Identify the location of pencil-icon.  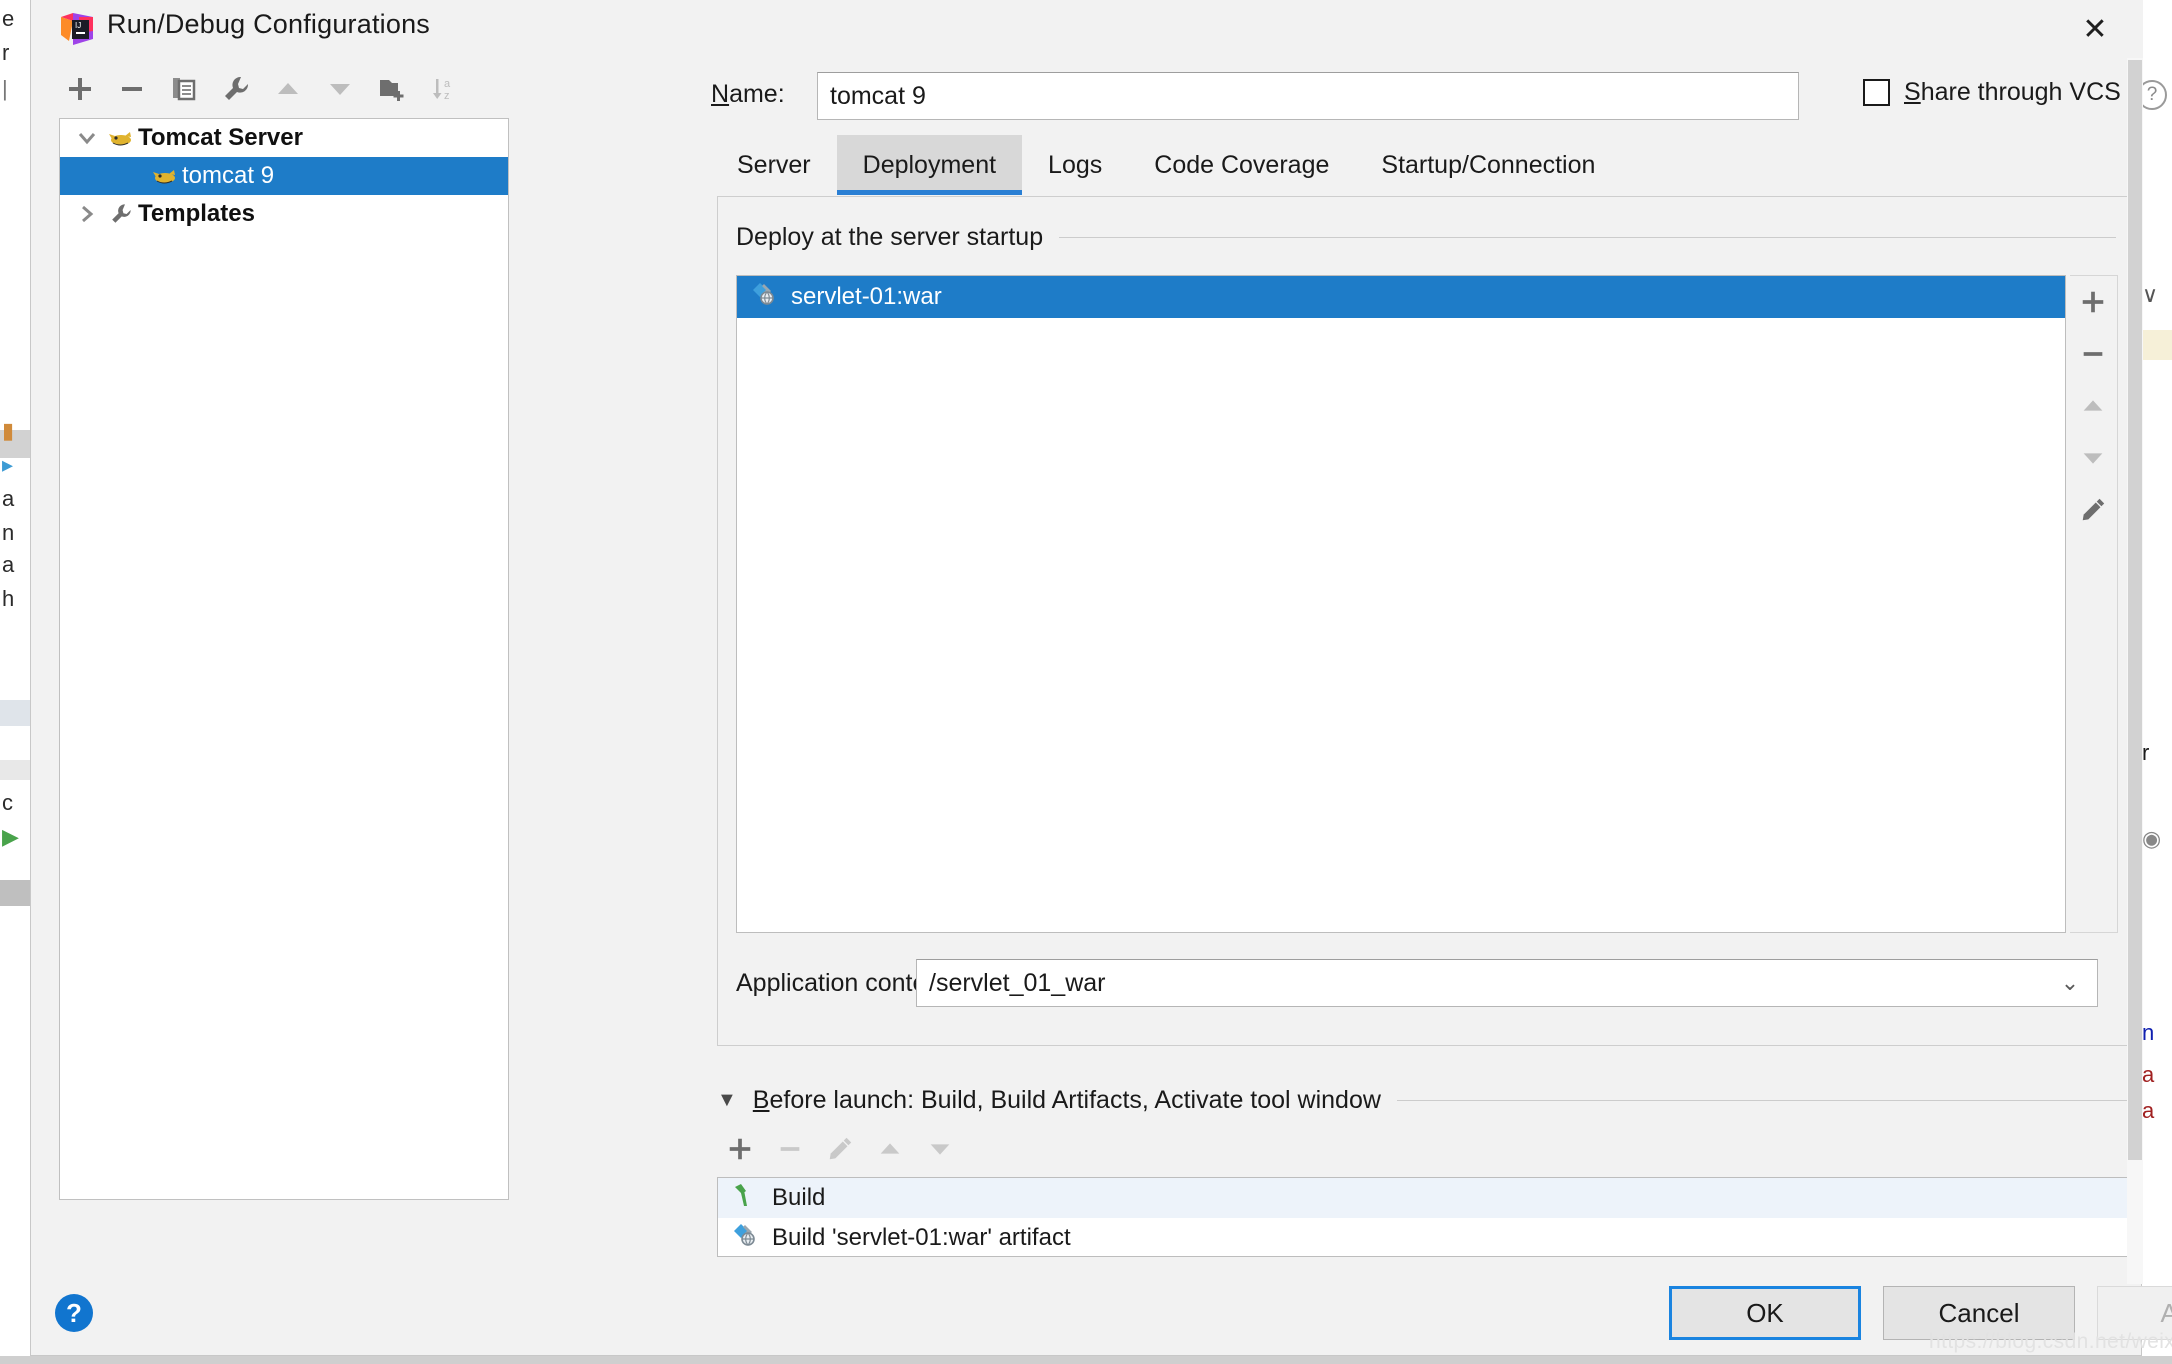
(2093, 509).